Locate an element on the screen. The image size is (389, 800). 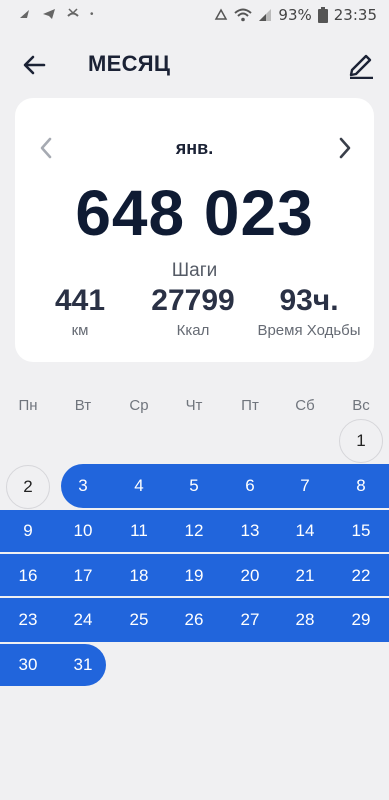
calendar-day: 18 is located at coordinates (139, 576).